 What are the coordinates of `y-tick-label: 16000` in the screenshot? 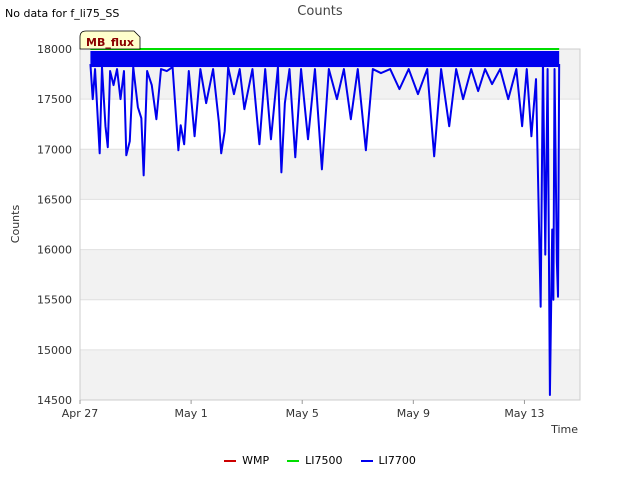 It's located at (54, 250).